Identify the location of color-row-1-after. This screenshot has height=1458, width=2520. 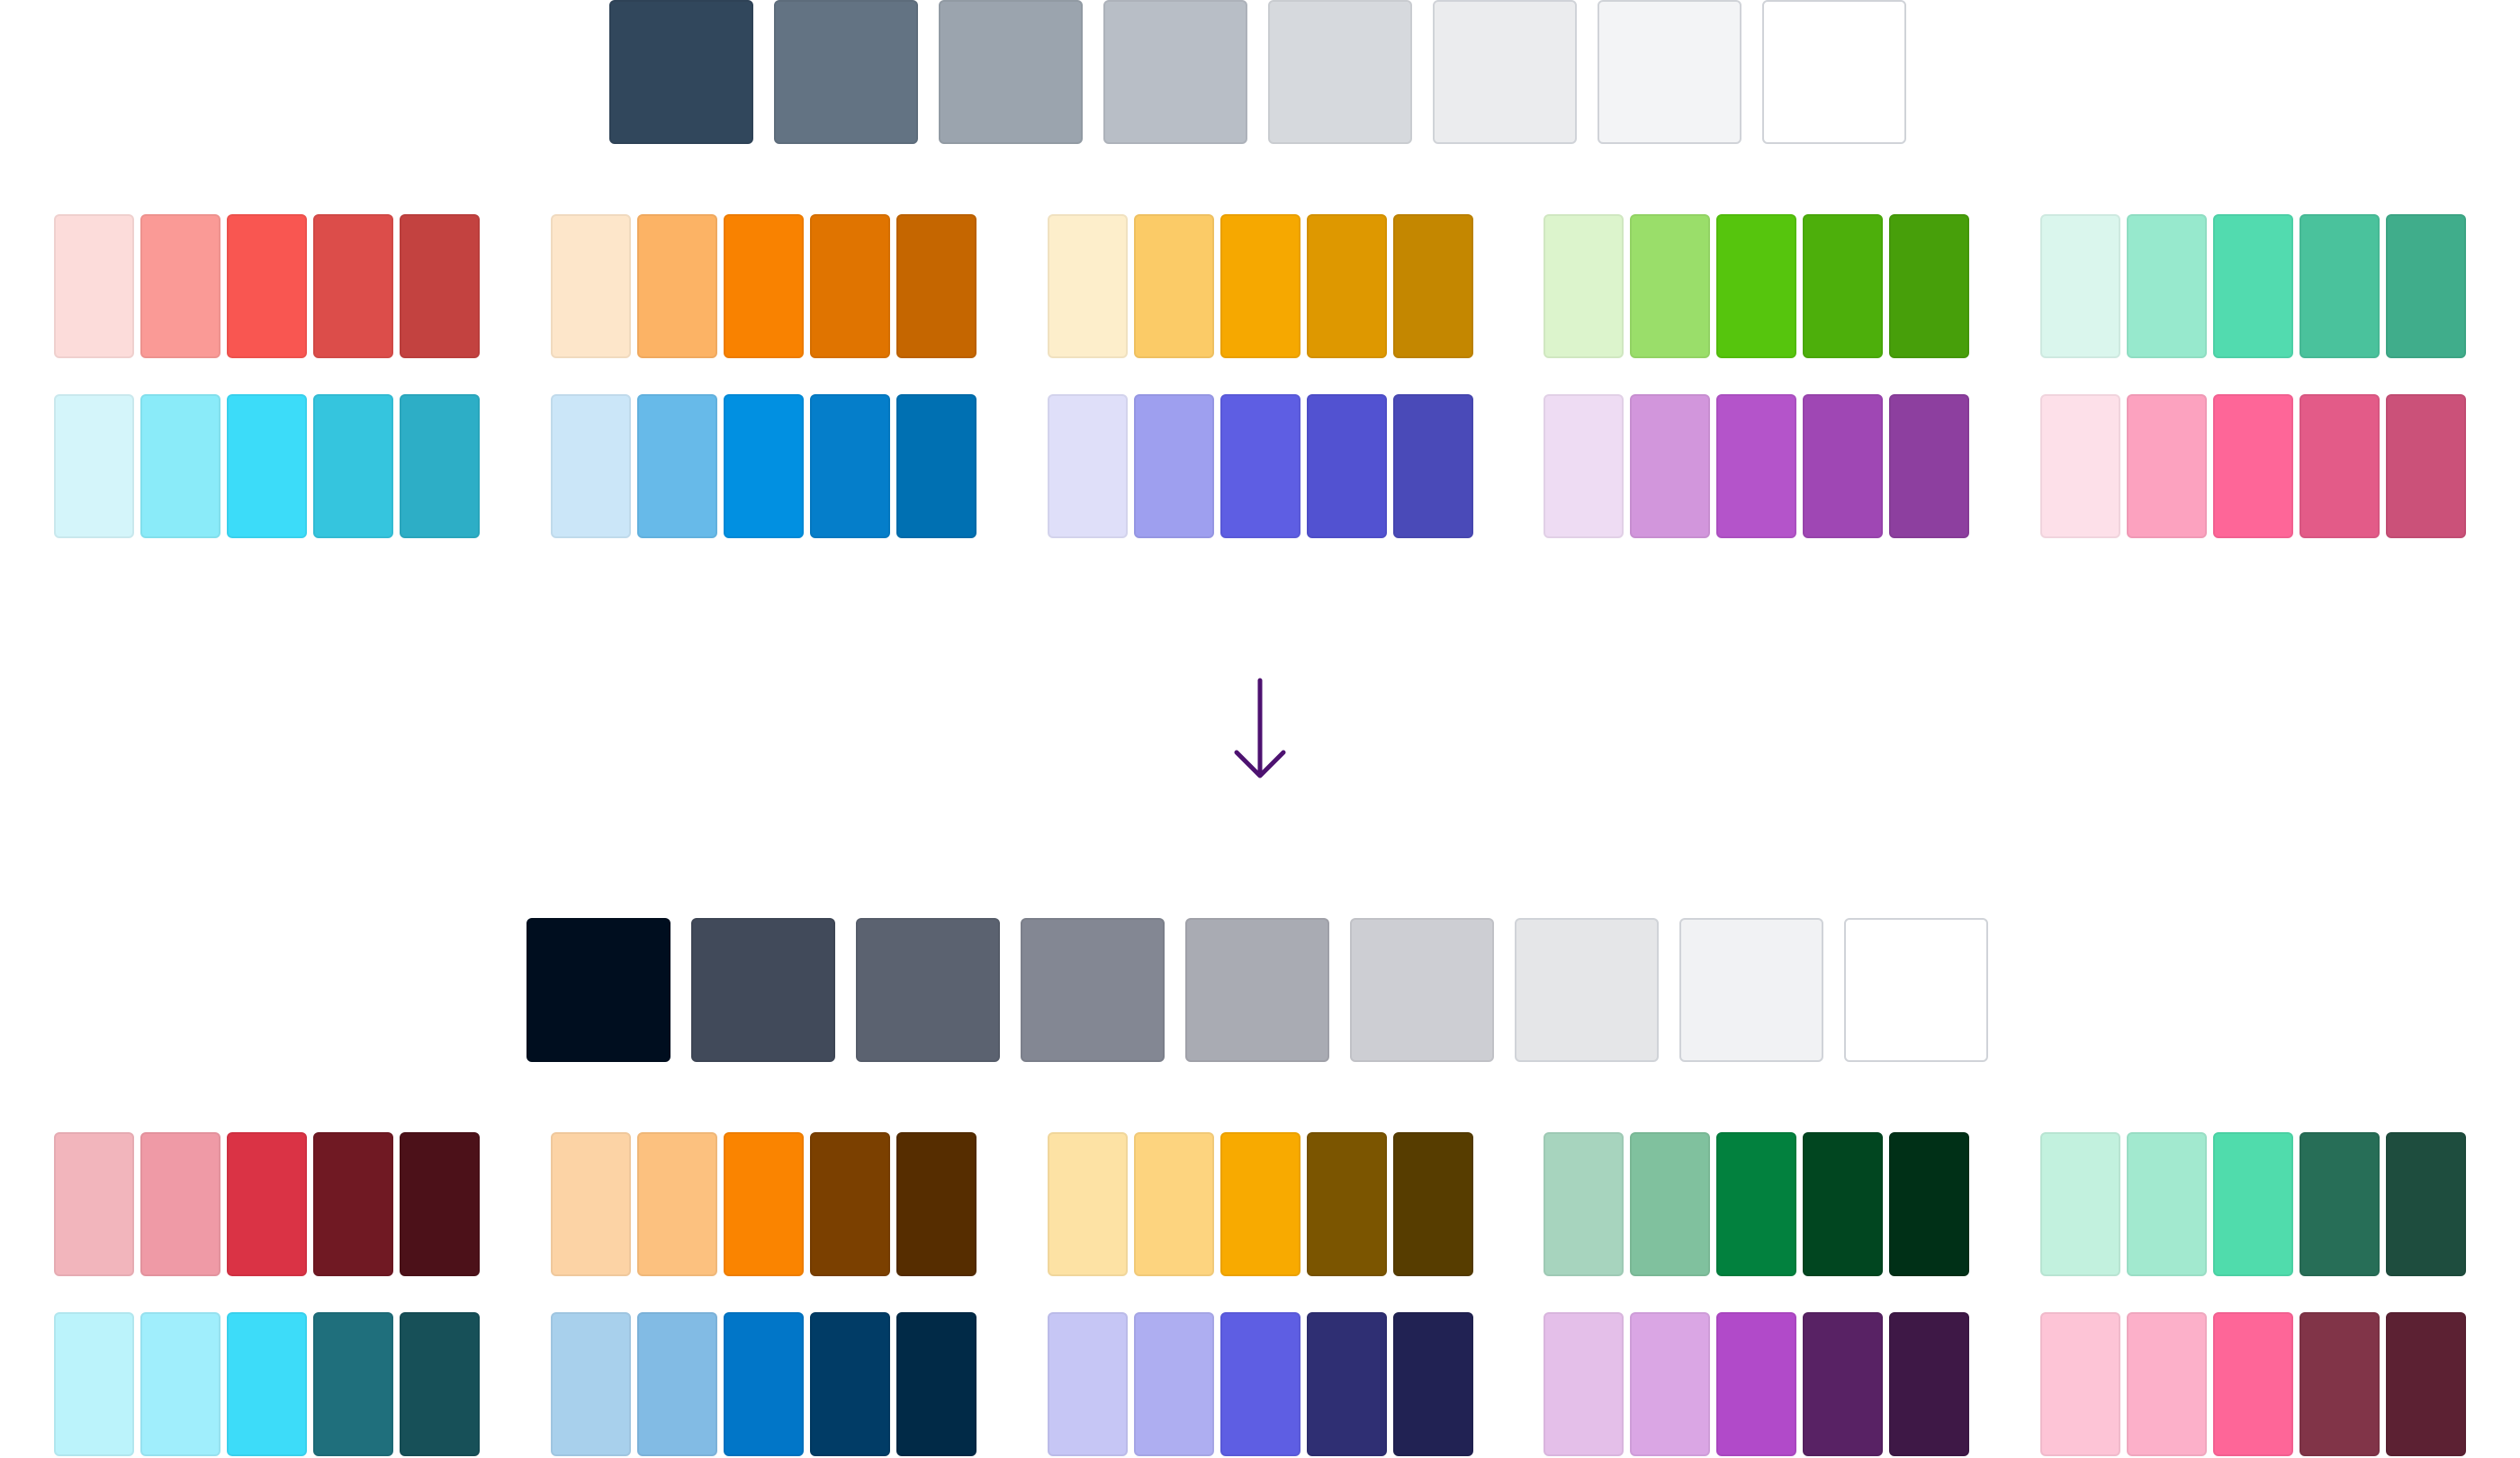
(1260, 1204).